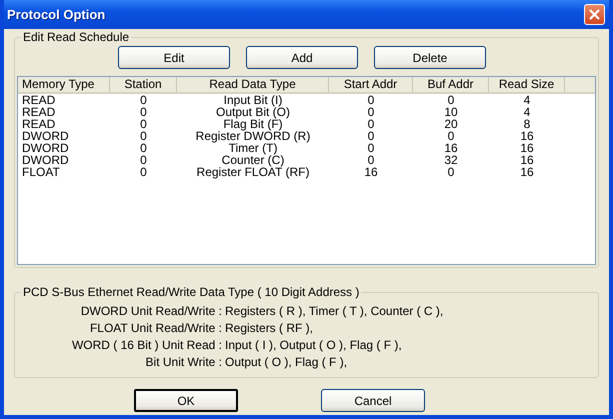 The width and height of the screenshot is (613, 419). What do you see at coordinates (286, 362) in the screenshot?
I see `info-text: Output ( O ), Flag ( F ),` at bounding box center [286, 362].